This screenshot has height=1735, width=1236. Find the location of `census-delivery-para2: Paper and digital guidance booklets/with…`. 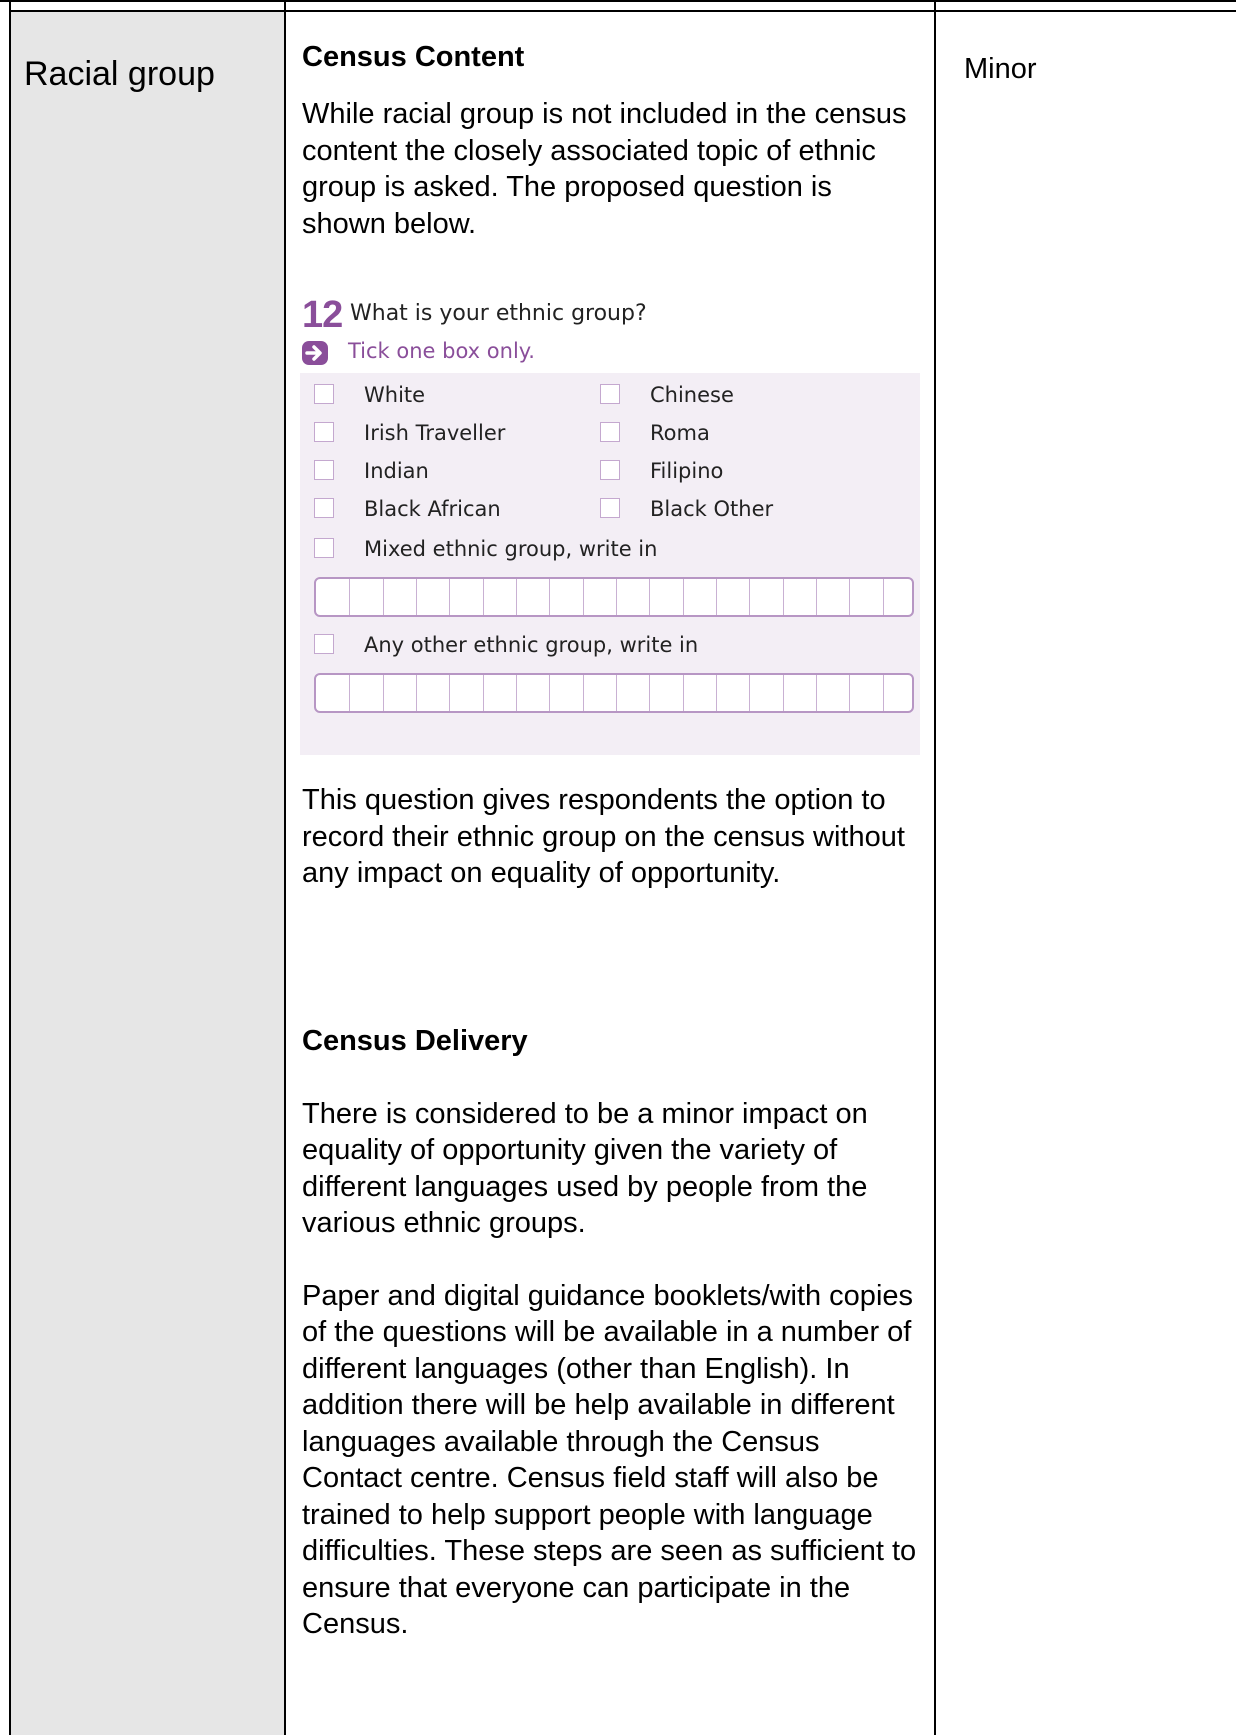

census-delivery-para2: Paper and digital guidance booklets/with… is located at coordinates (609, 1460).